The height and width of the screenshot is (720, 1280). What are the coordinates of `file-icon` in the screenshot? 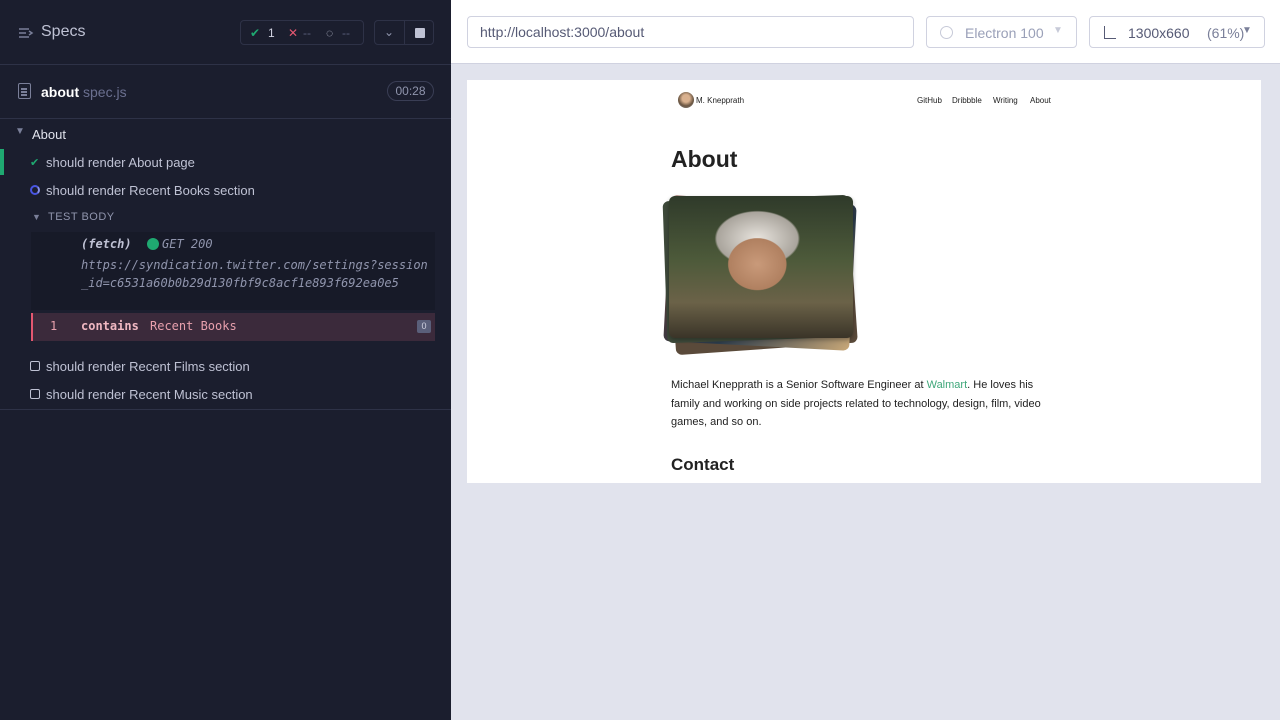 It's located at (24, 91).